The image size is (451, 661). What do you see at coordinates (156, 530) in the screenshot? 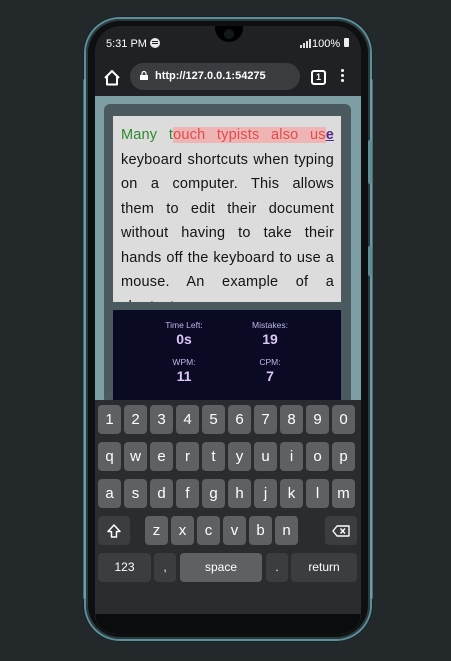
I see `key-z: z` at bounding box center [156, 530].